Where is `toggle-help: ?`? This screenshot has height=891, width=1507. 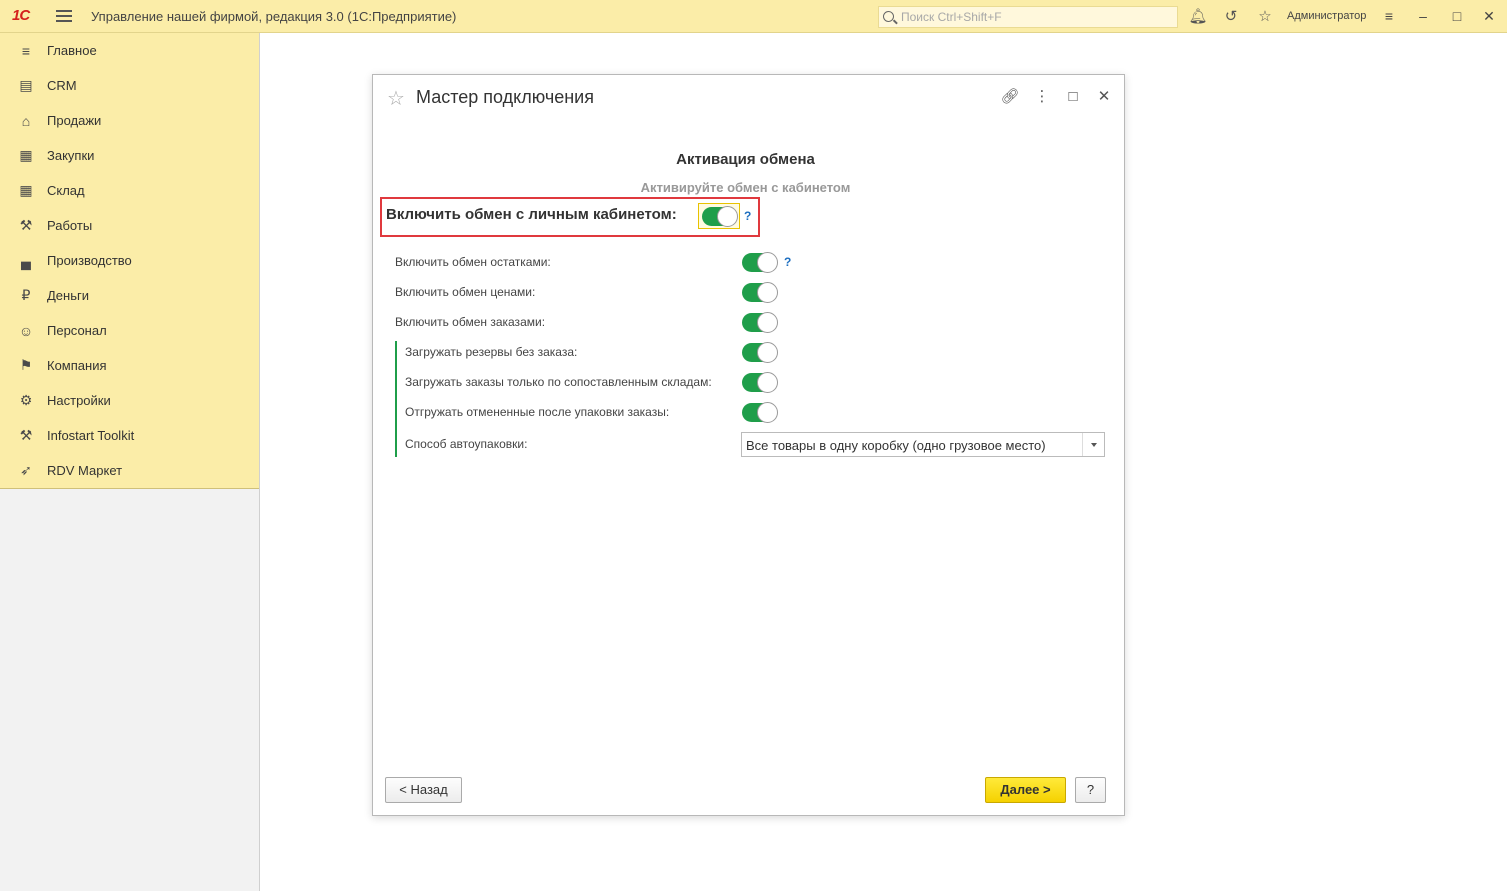
toggle-help: ? is located at coordinates (787, 262).